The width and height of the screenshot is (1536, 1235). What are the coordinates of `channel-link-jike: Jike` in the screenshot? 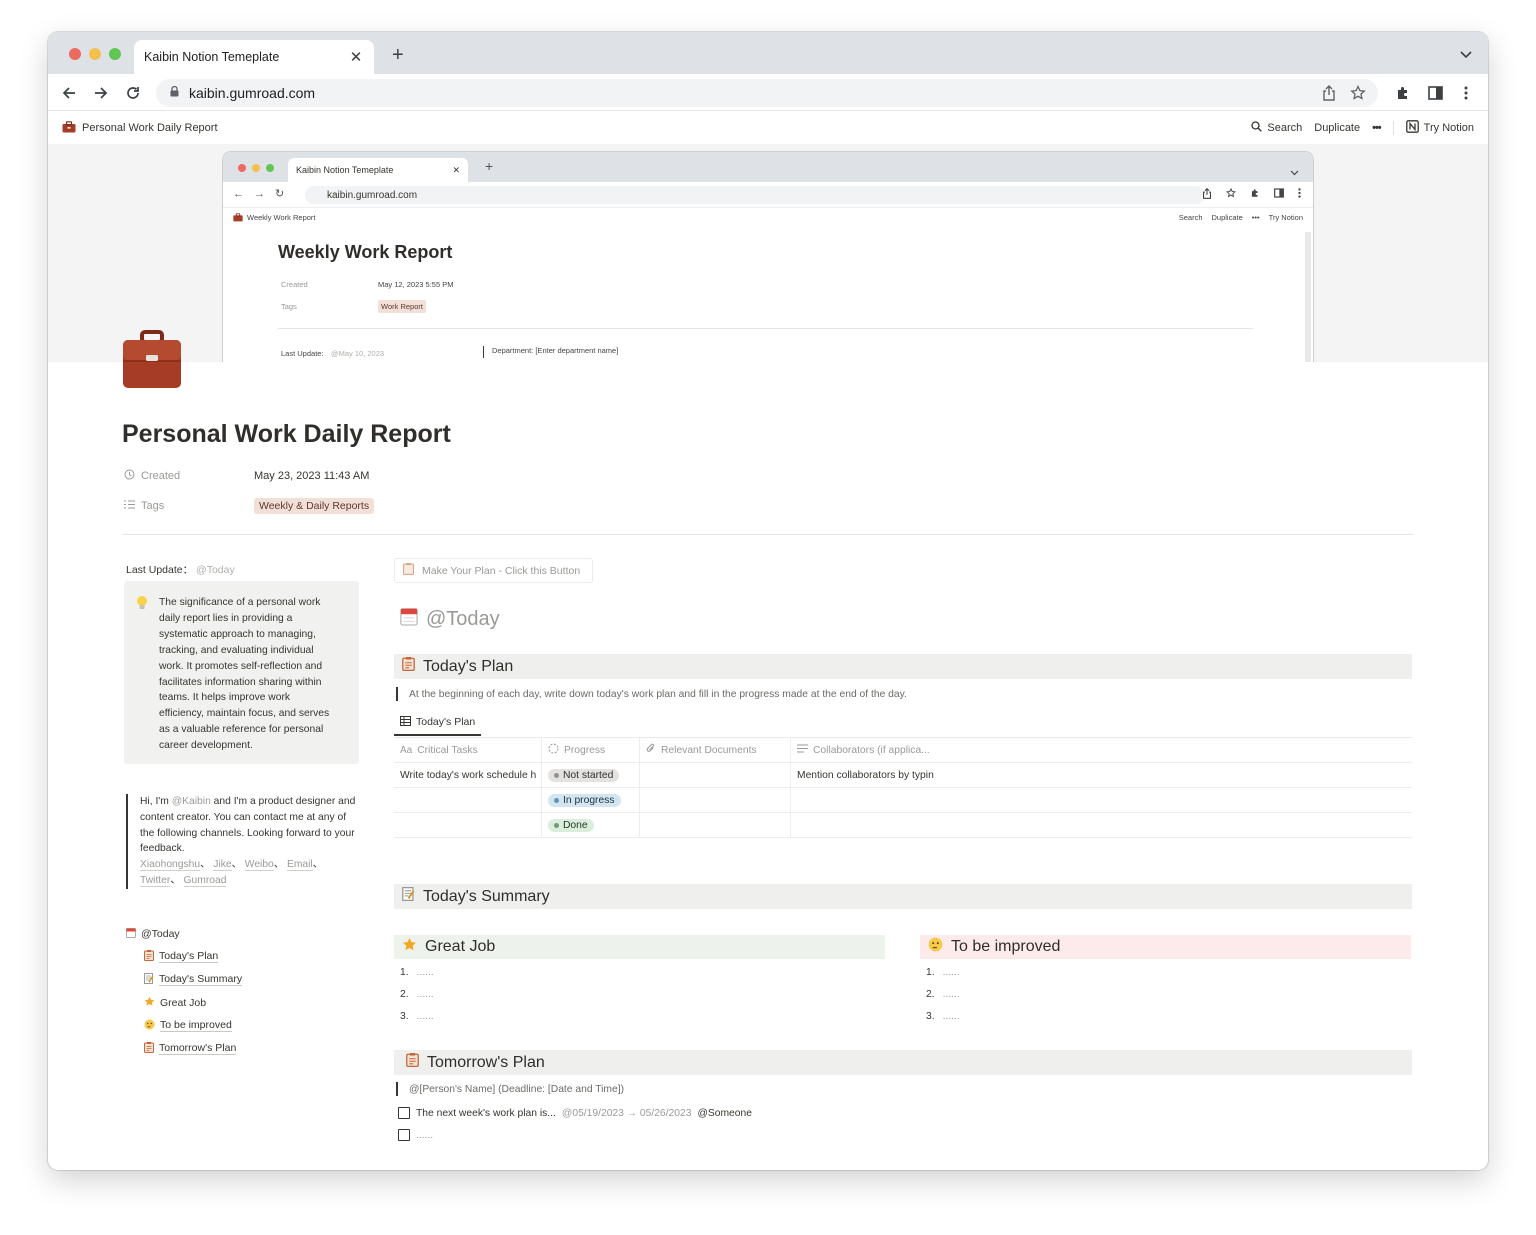 It's located at (222, 865).